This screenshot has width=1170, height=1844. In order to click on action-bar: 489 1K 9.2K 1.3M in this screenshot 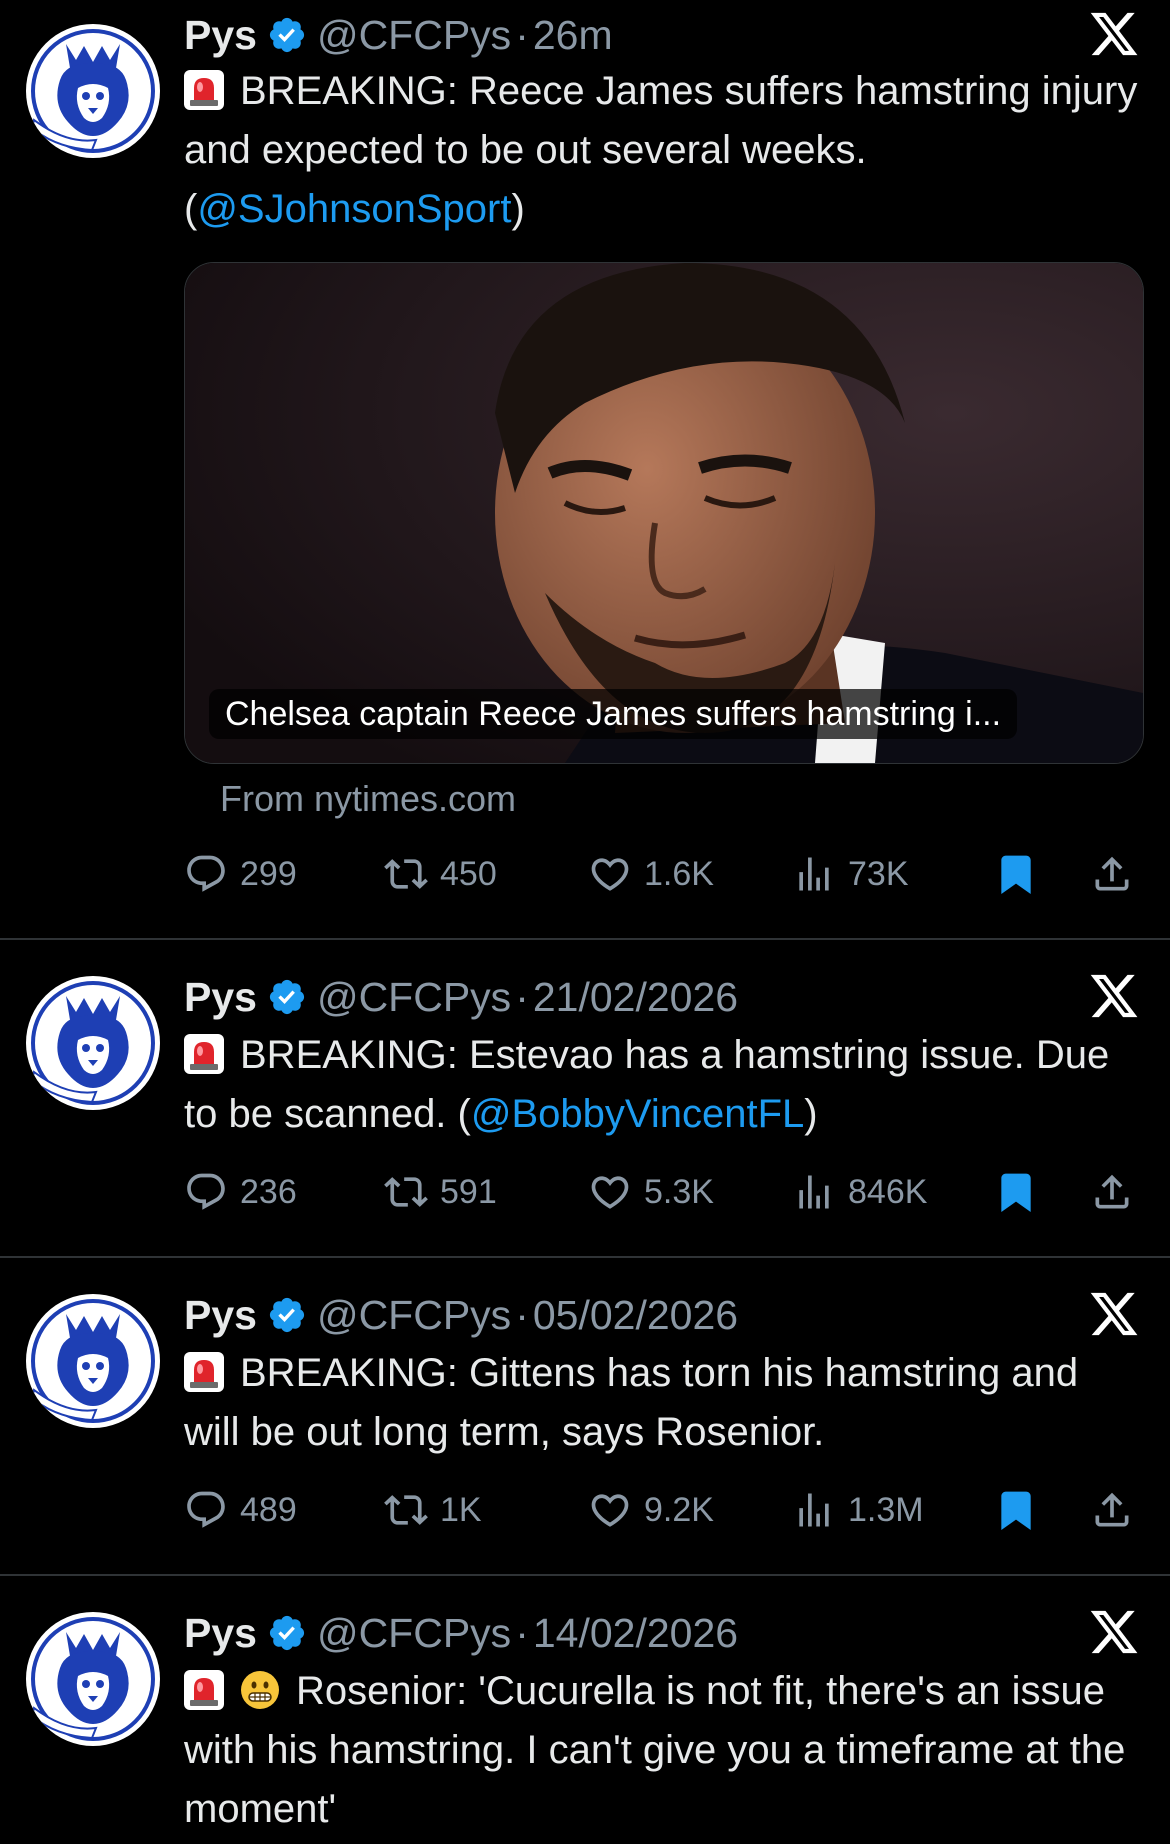, I will do `click(664, 1510)`.